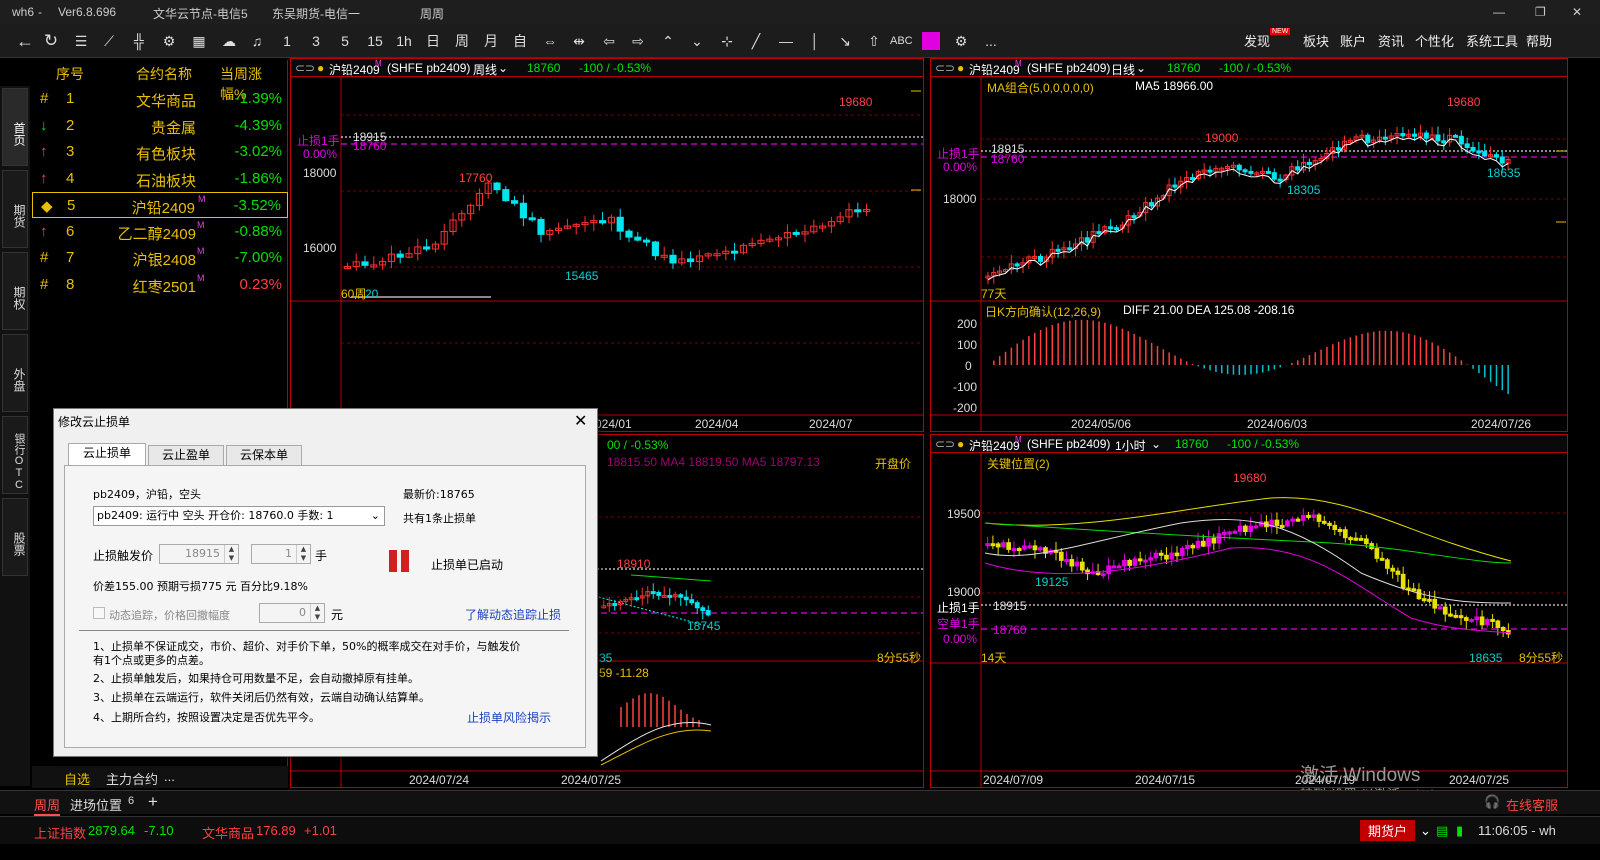 Image resolution: width=1600 pixels, height=860 pixels. Describe the element at coordinates (25, 41) in the screenshot. I see `back-icon: ←` at that location.